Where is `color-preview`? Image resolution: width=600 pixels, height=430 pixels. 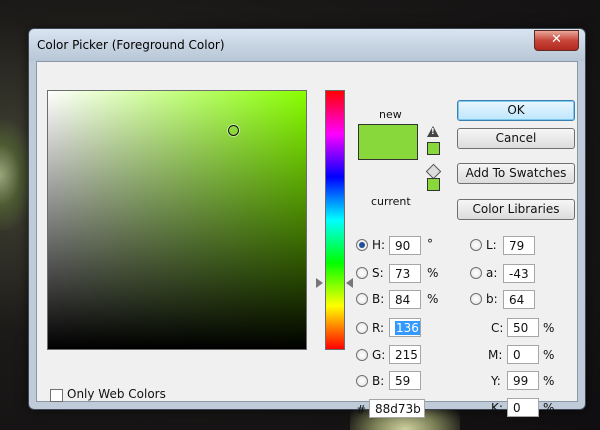
color-preview is located at coordinates (388, 142).